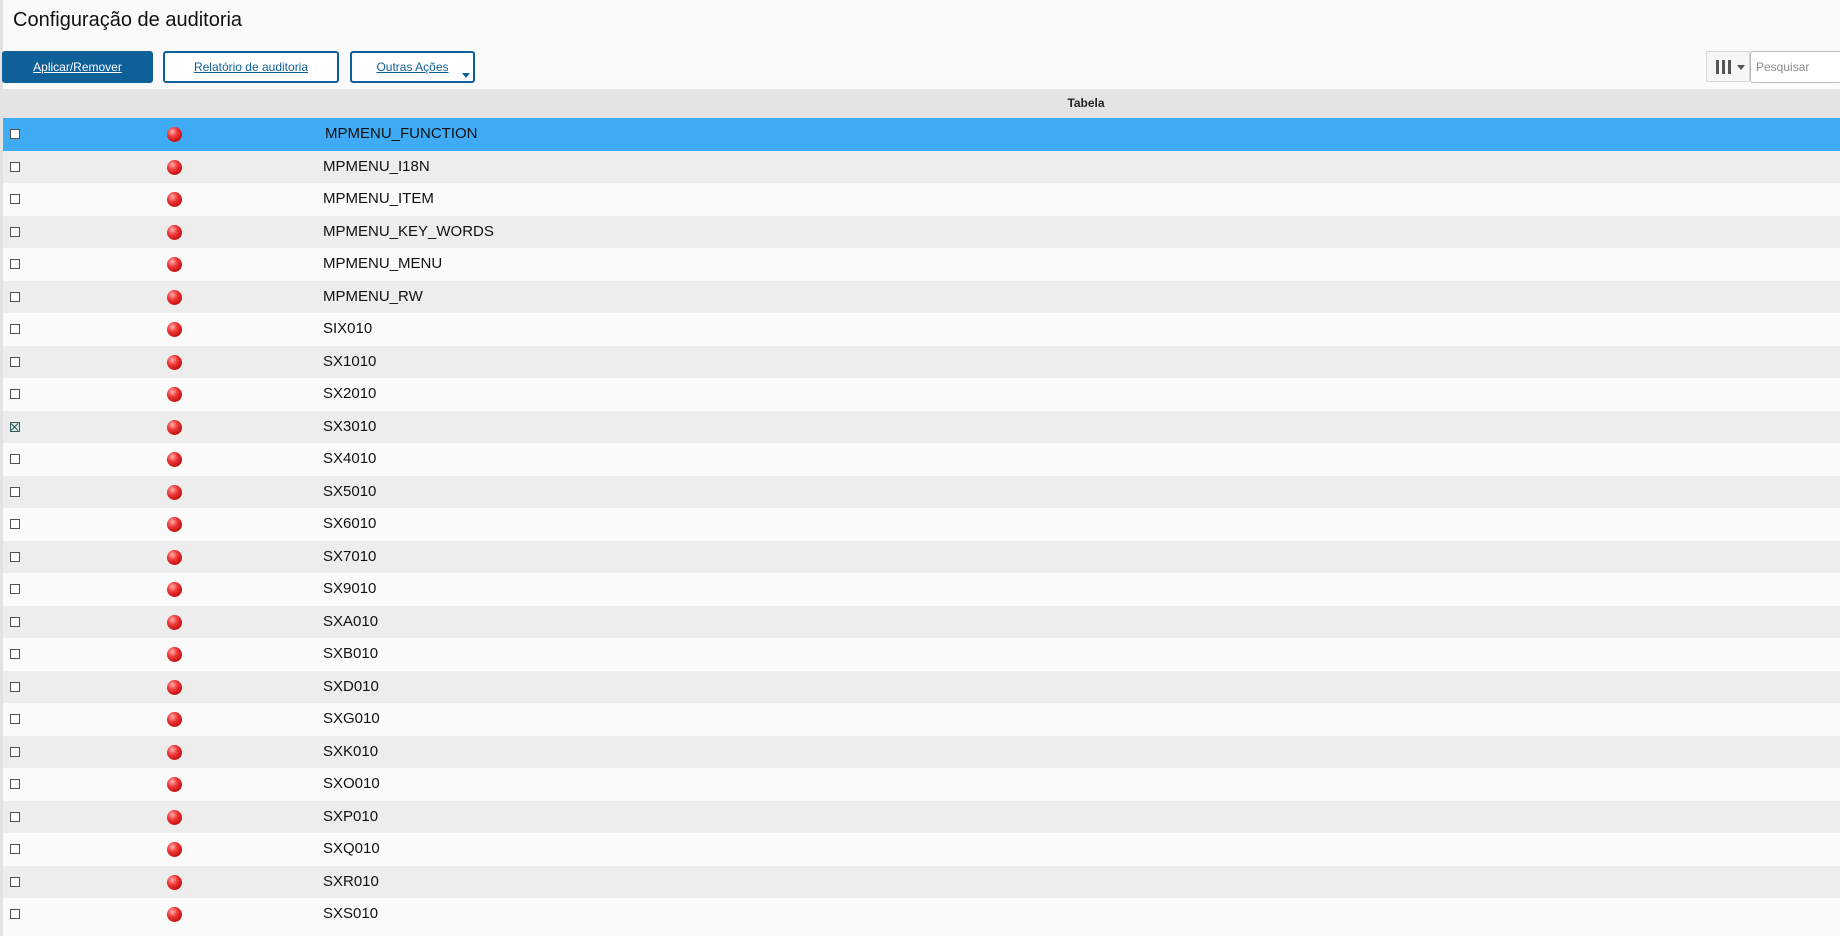  Describe the element at coordinates (350, 361) in the screenshot. I see `table-name-cell: SX1010` at that location.